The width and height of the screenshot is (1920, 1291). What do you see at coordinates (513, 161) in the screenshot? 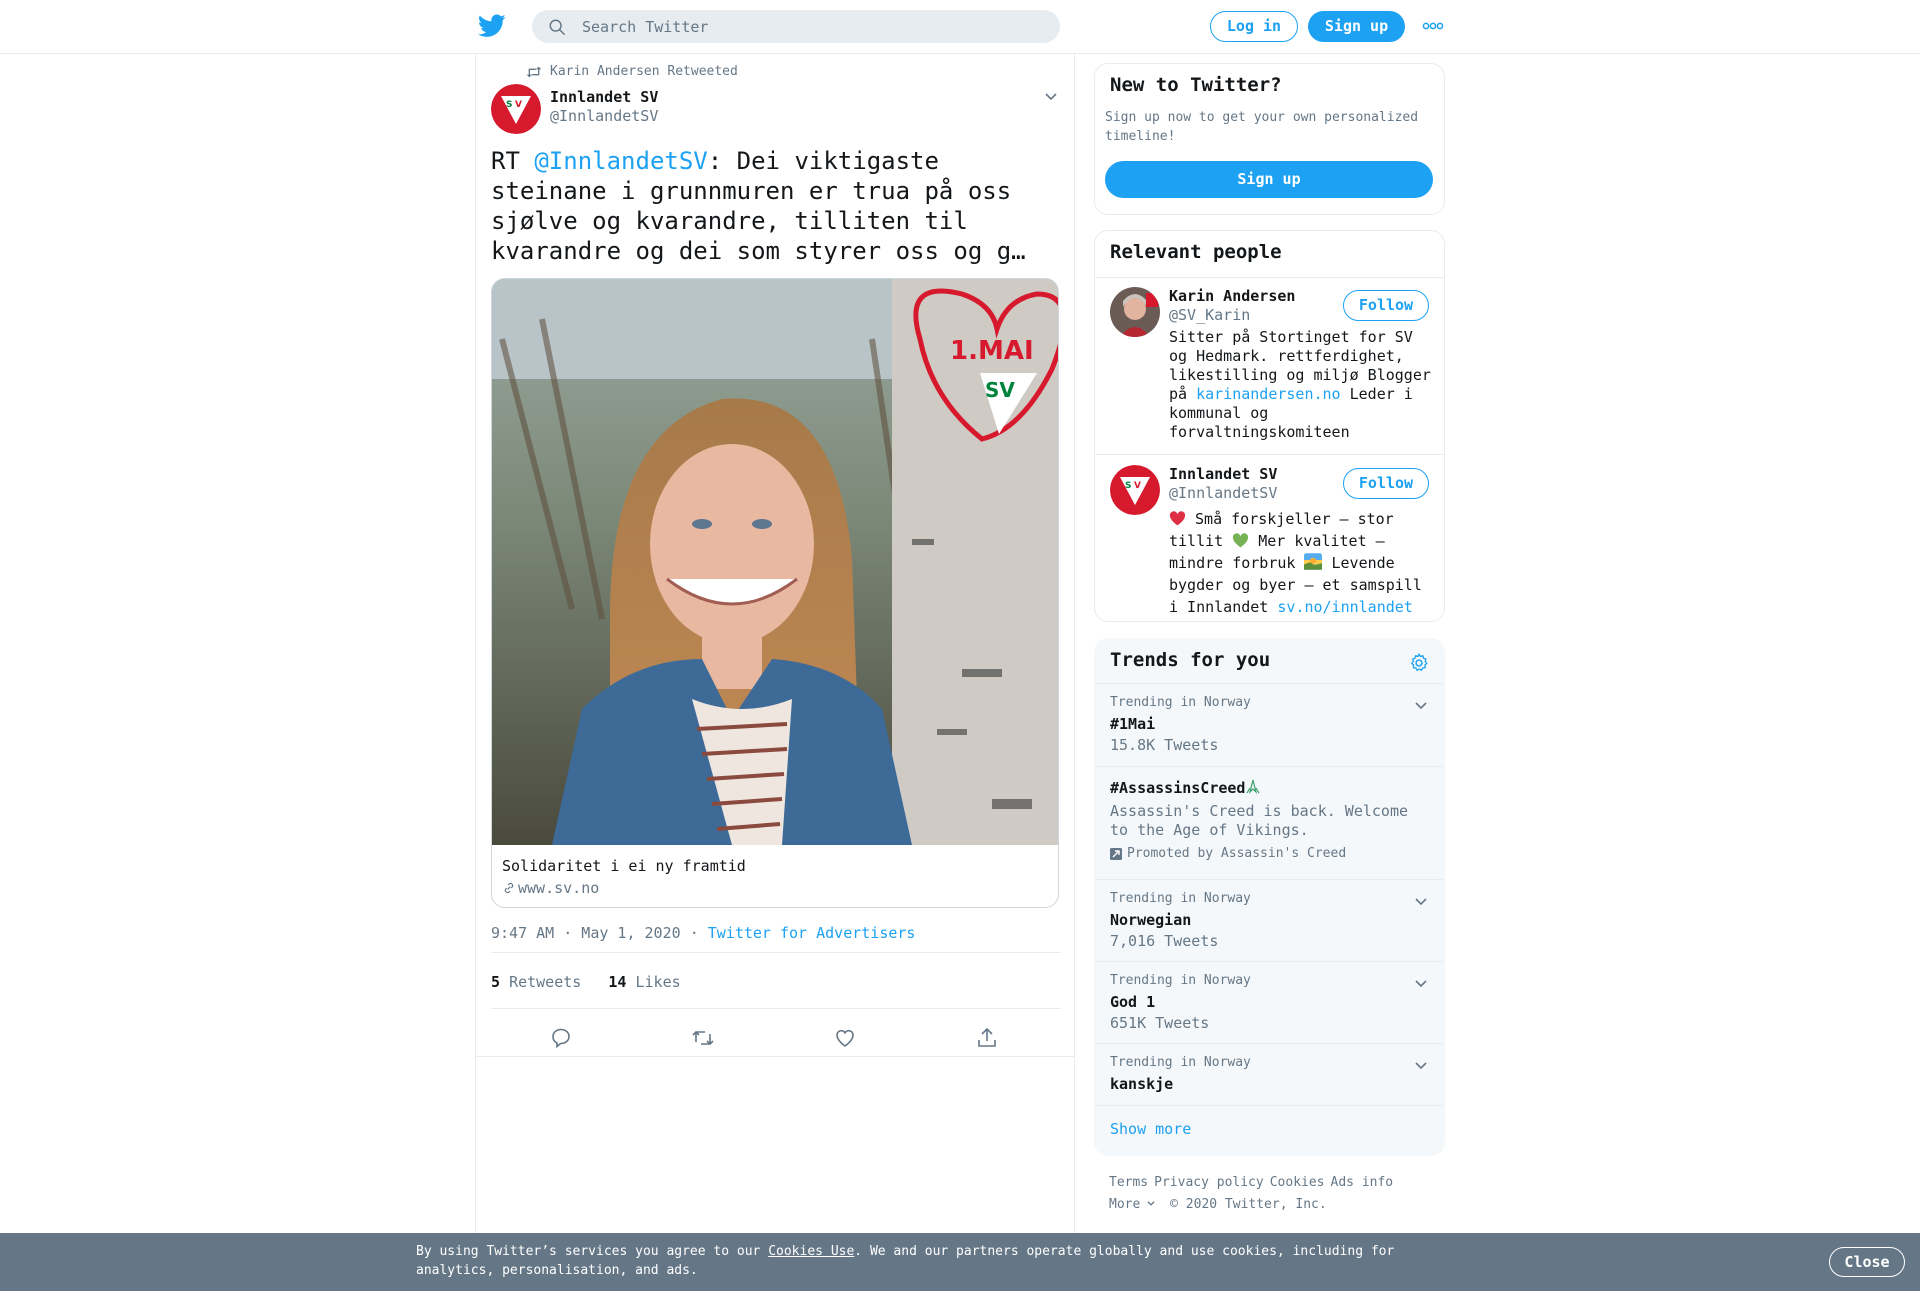
I see `tweet-text-prefix: RT` at bounding box center [513, 161].